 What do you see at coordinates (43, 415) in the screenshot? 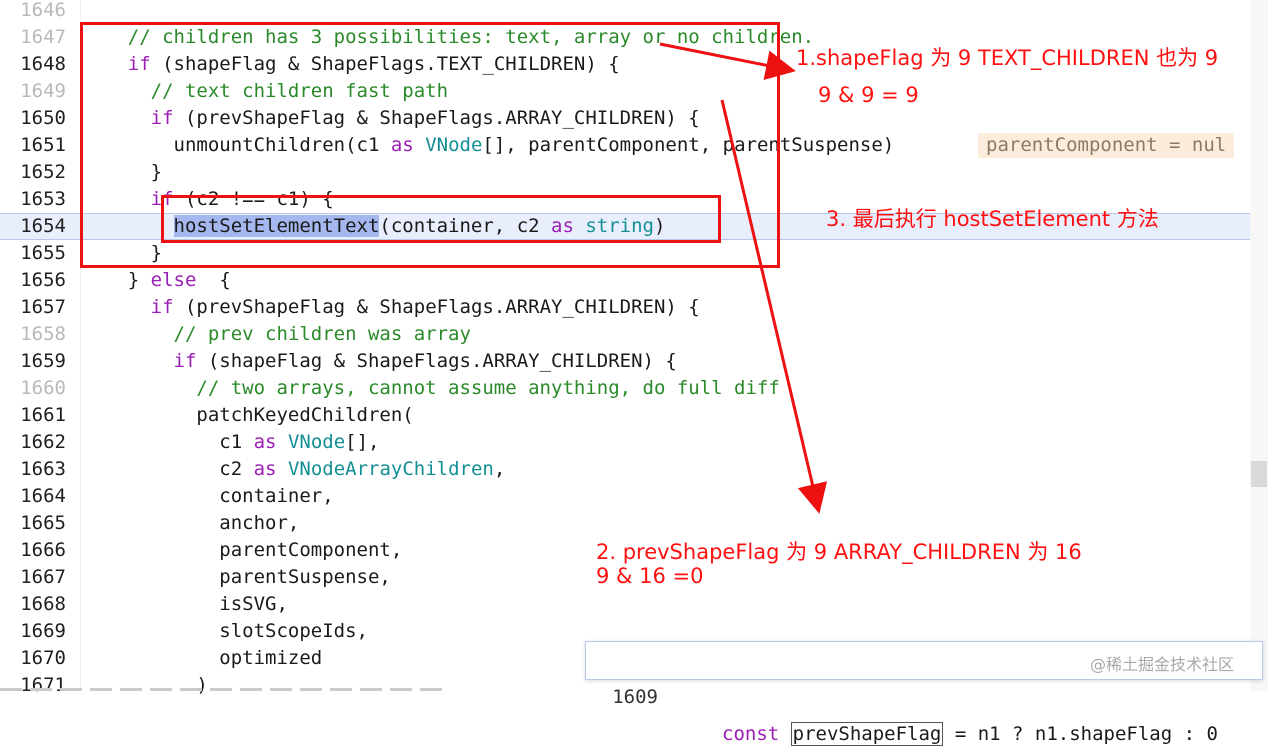
I see `line-number: 1661` at bounding box center [43, 415].